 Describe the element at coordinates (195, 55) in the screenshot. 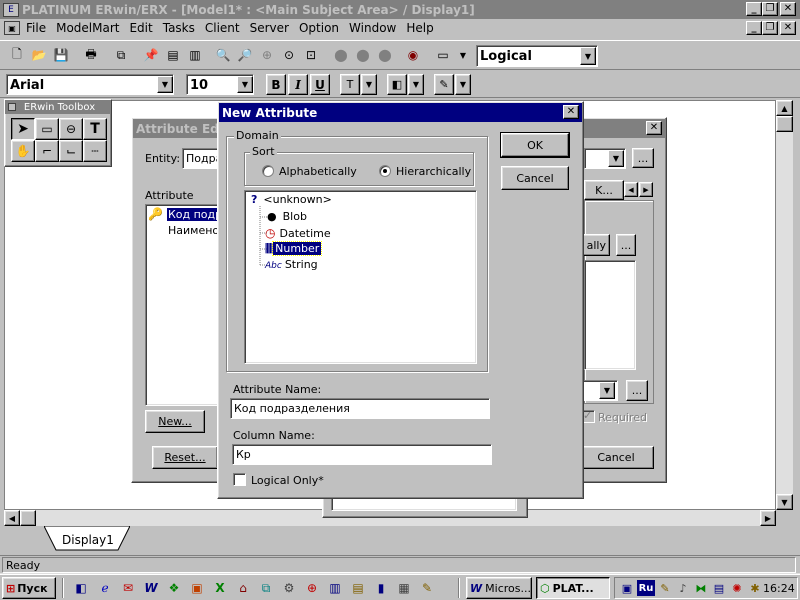

I see `attribute-display-icon: ▥` at that location.